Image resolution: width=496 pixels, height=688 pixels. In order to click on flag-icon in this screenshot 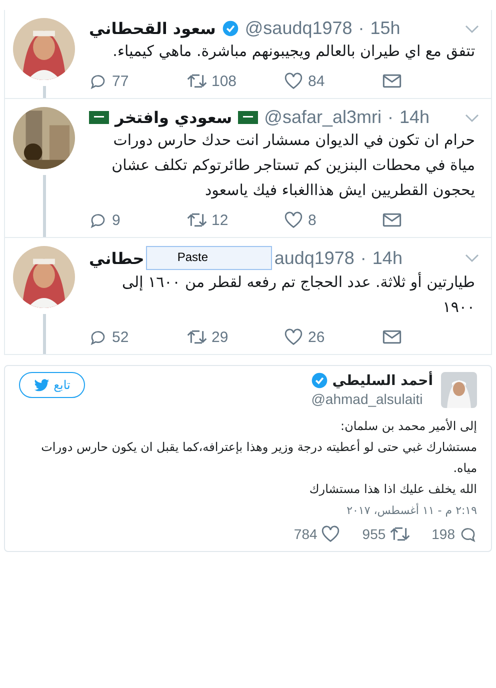, I will do `click(248, 117)`.